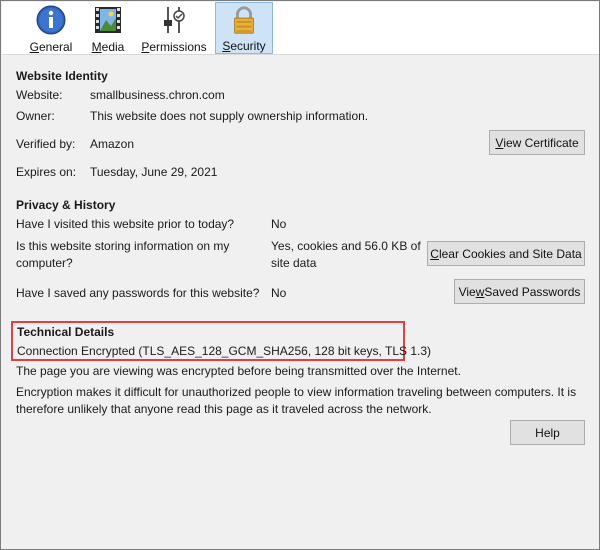  What do you see at coordinates (157, 95) in the screenshot?
I see `website-value: smallbusiness.chron.com` at bounding box center [157, 95].